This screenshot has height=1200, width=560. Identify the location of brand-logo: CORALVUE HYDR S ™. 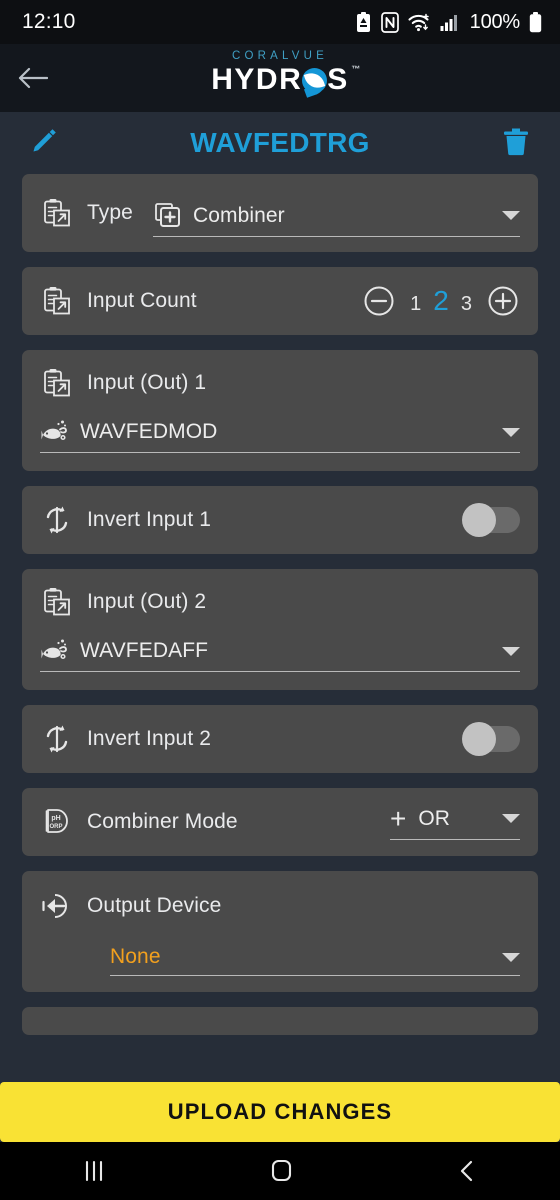
(280, 73).